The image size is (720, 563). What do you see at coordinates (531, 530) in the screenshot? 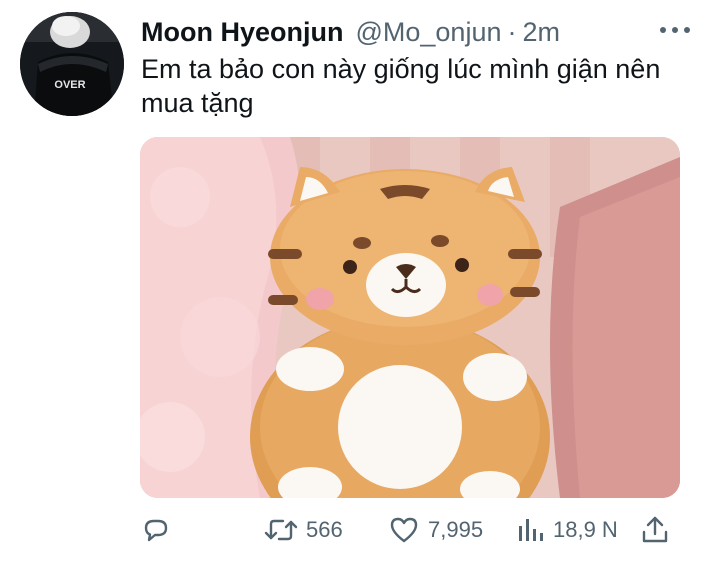
I see `analytics-icon` at bounding box center [531, 530].